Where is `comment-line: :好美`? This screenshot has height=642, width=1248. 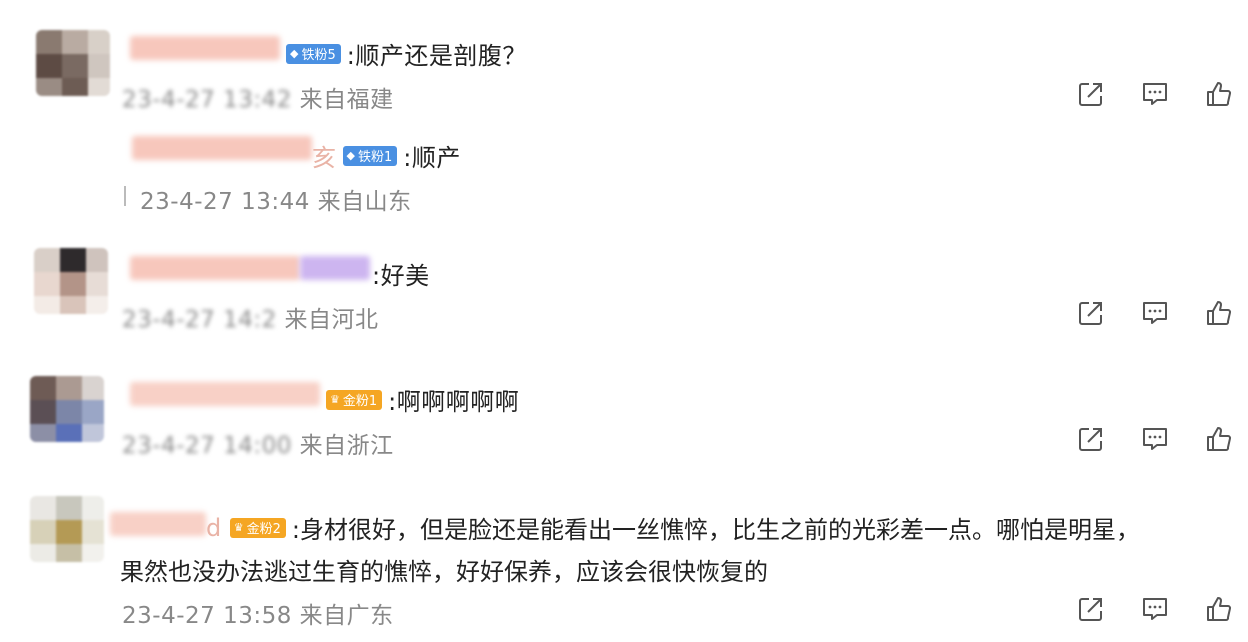 comment-line: :好美 is located at coordinates (401, 273).